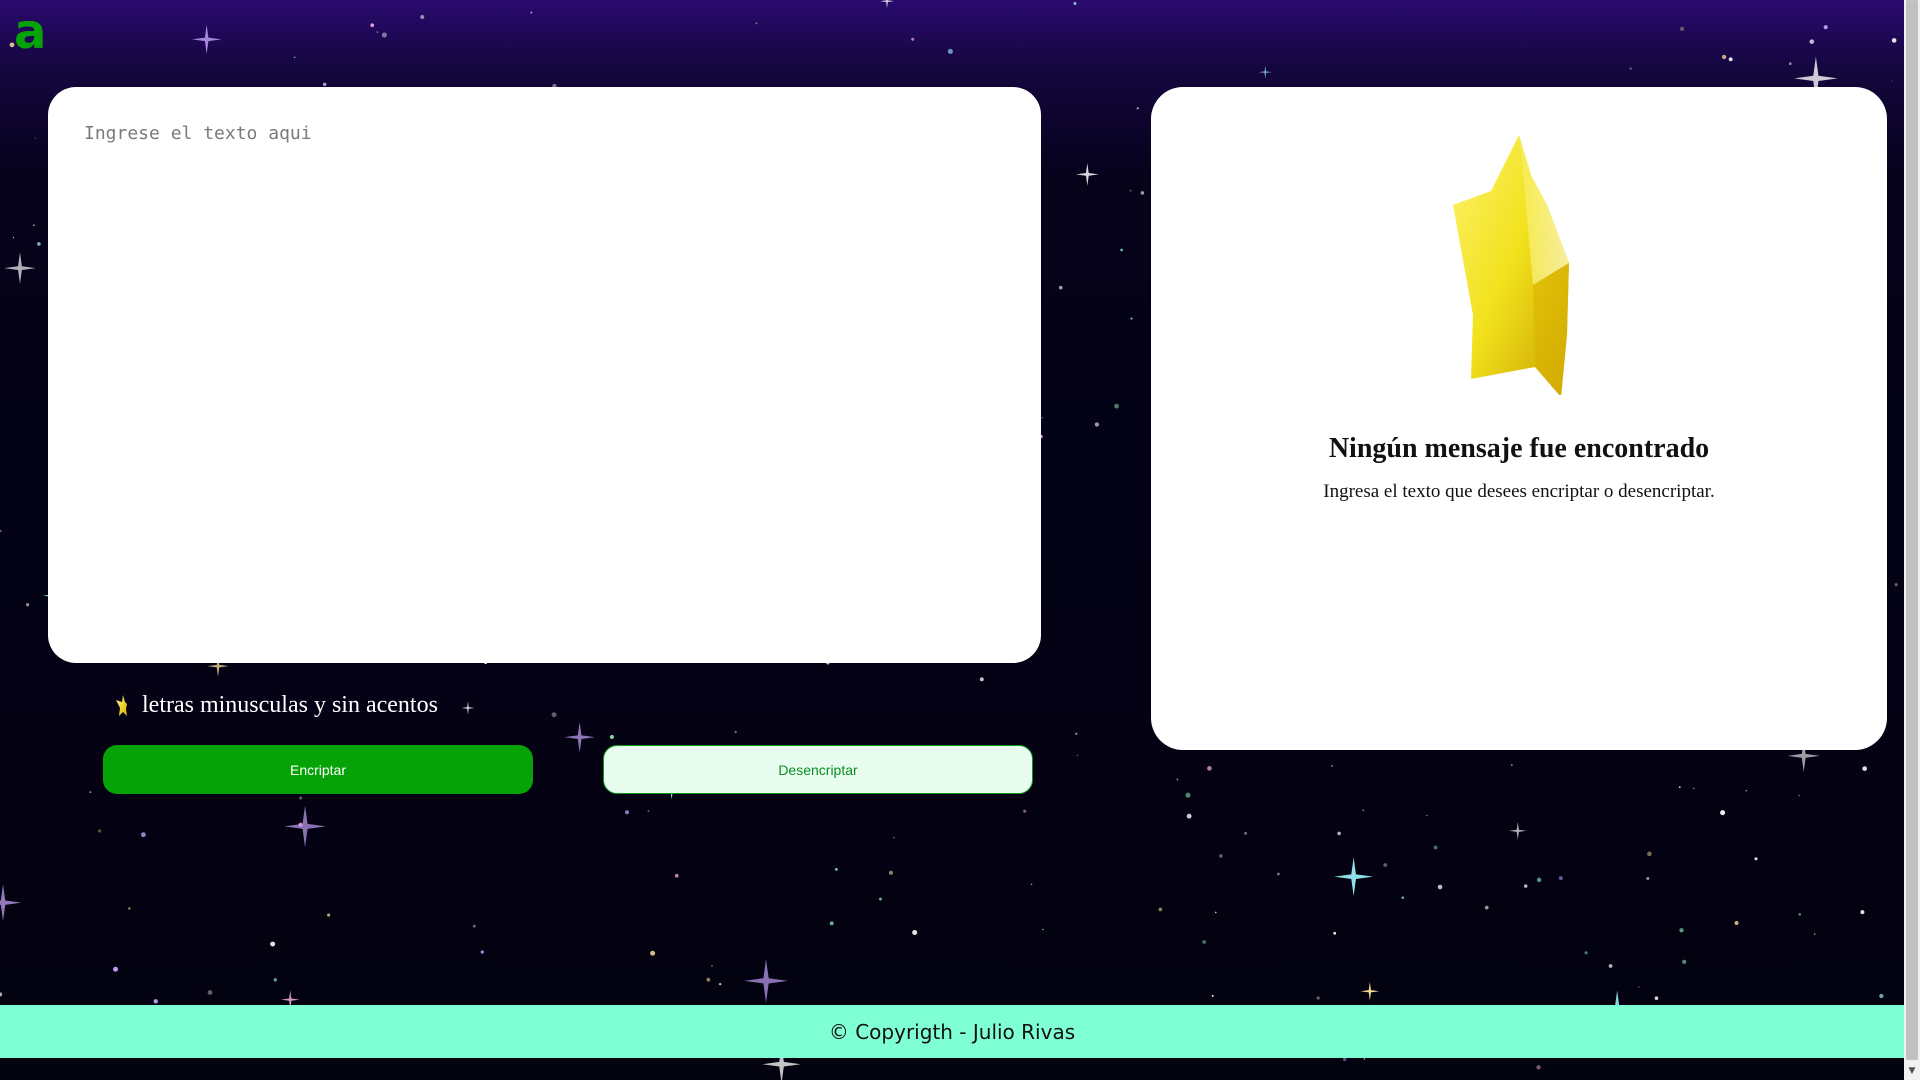 The image size is (1920, 1080). Describe the element at coordinates (1912, 1071) in the screenshot. I see `scroll-down-arrow-icon: ▼` at that location.